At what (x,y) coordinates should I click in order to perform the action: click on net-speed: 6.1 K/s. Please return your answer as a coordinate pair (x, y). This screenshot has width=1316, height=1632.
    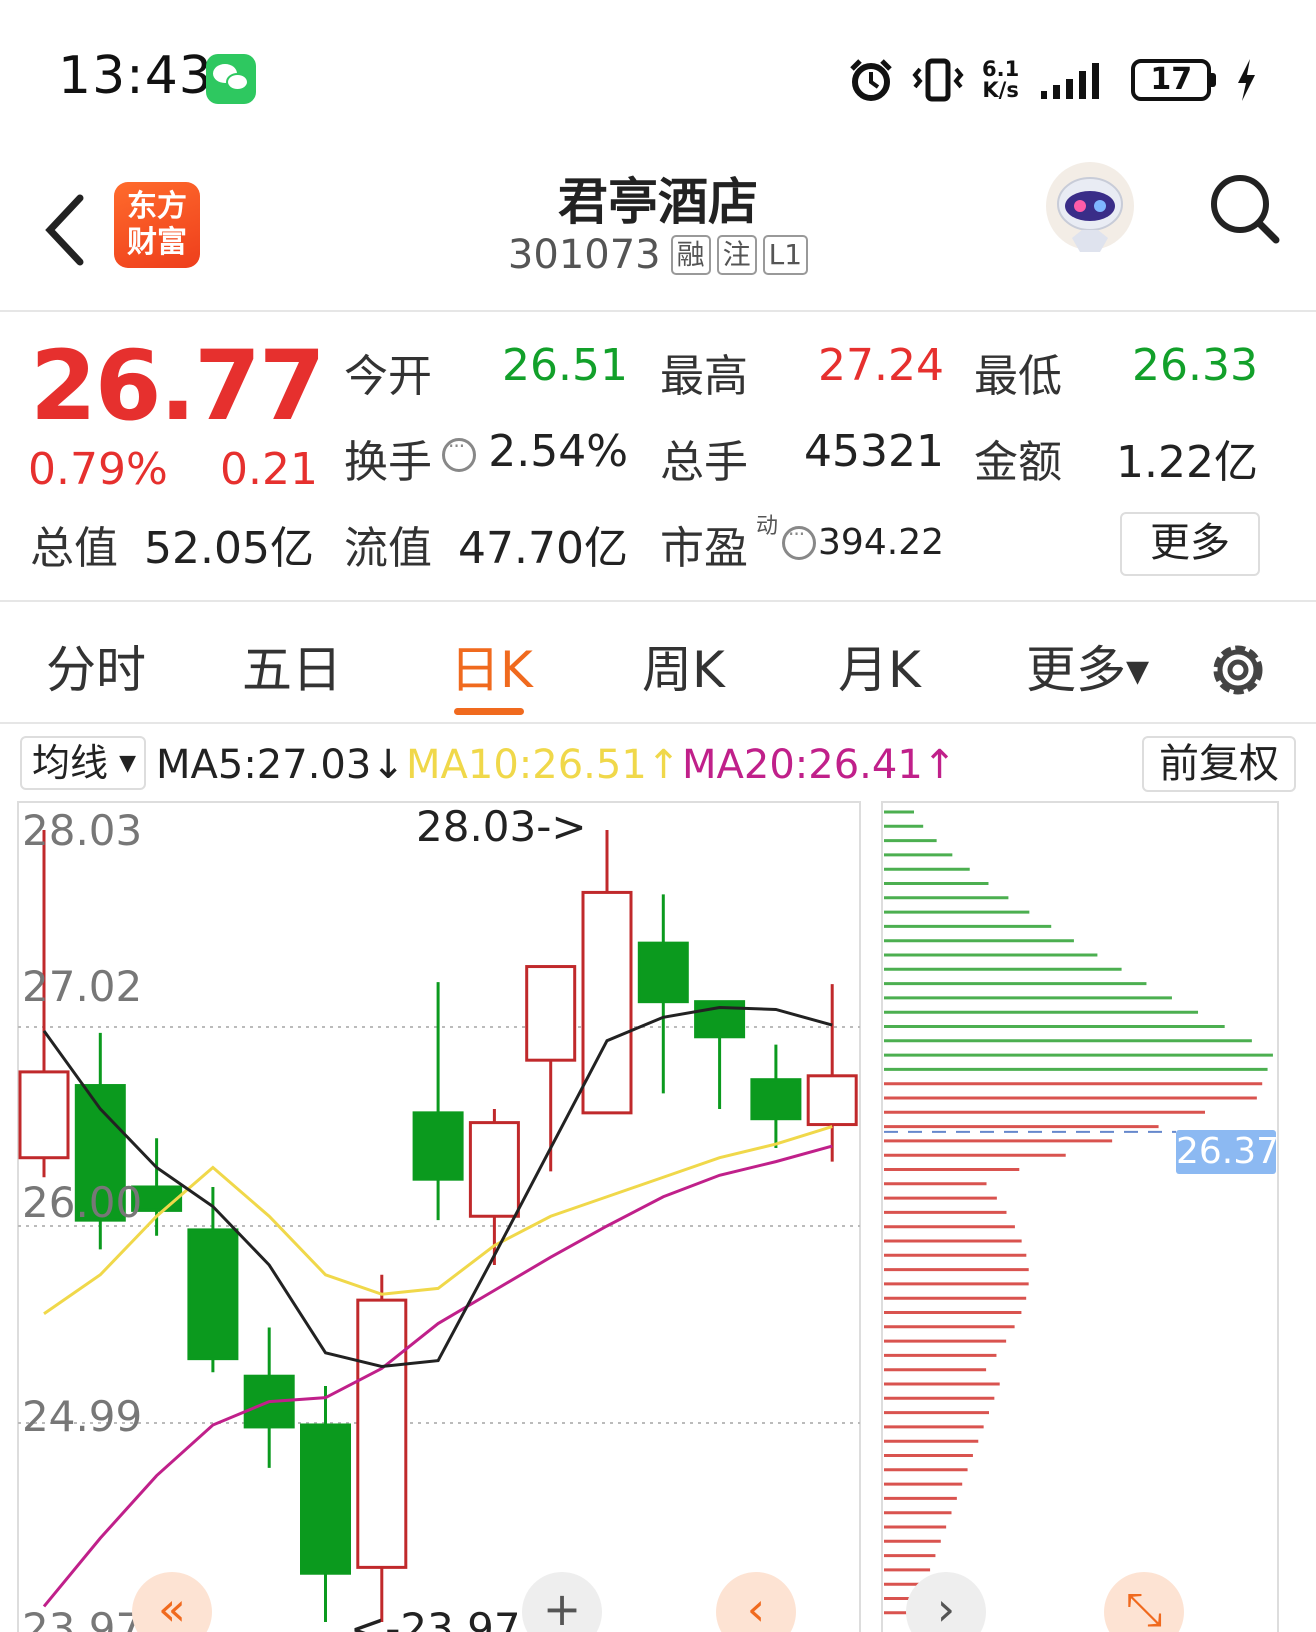
    Looking at the image, I should click on (1001, 79).